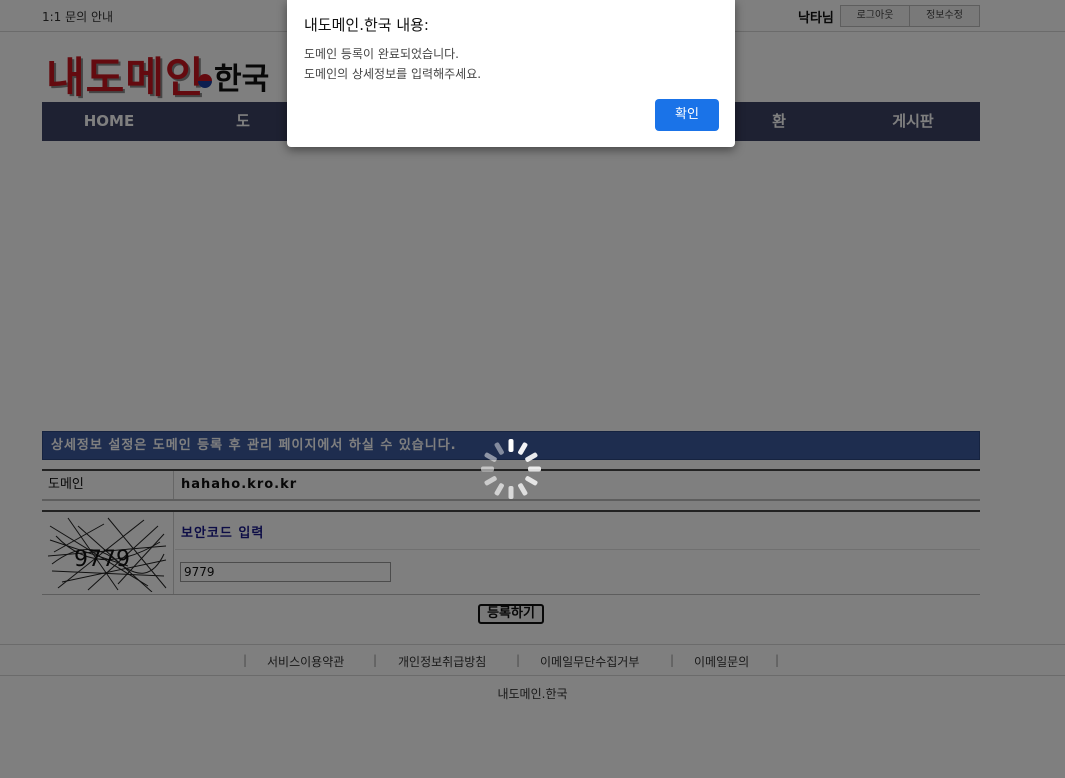 The width and height of the screenshot is (1065, 778). I want to click on dialog-ok-button: 확인, so click(687, 115).